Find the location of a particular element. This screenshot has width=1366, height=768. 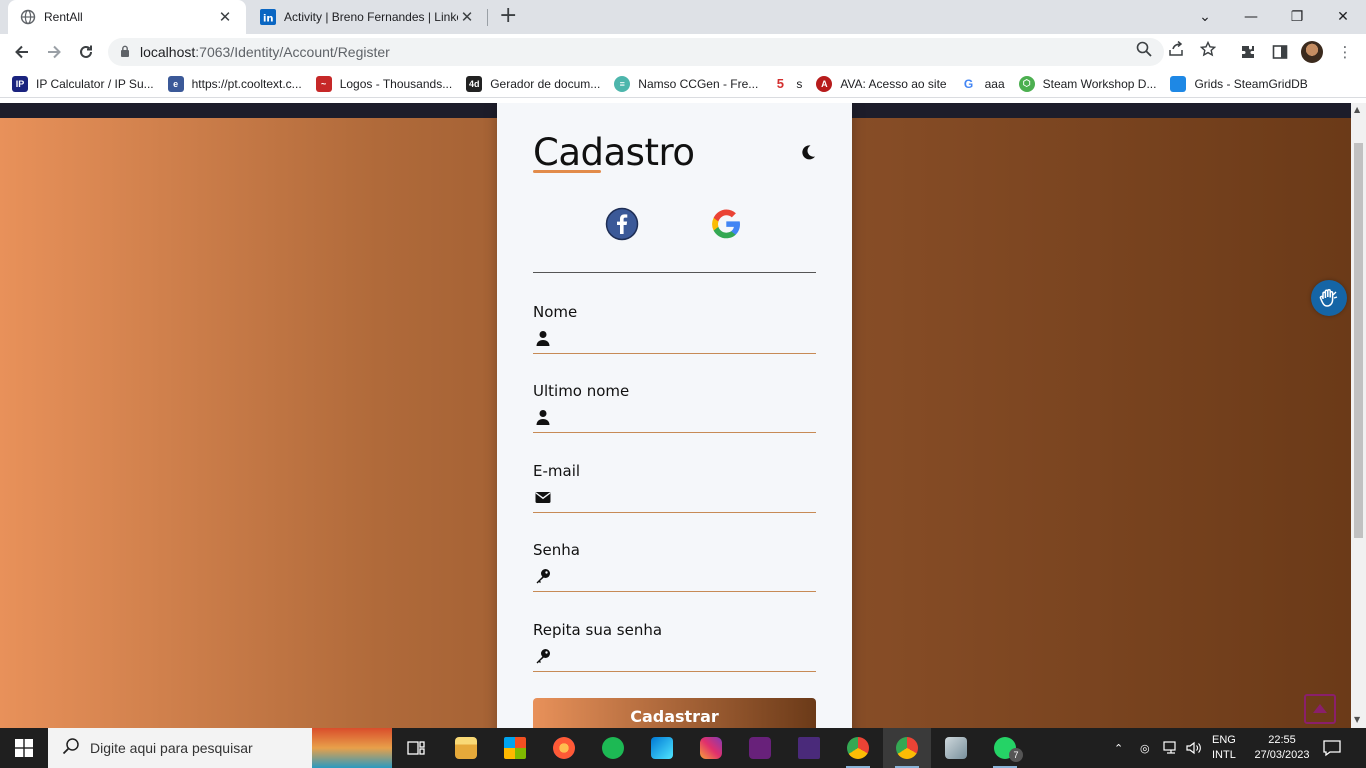

network-icon is located at coordinates (1171, 748).